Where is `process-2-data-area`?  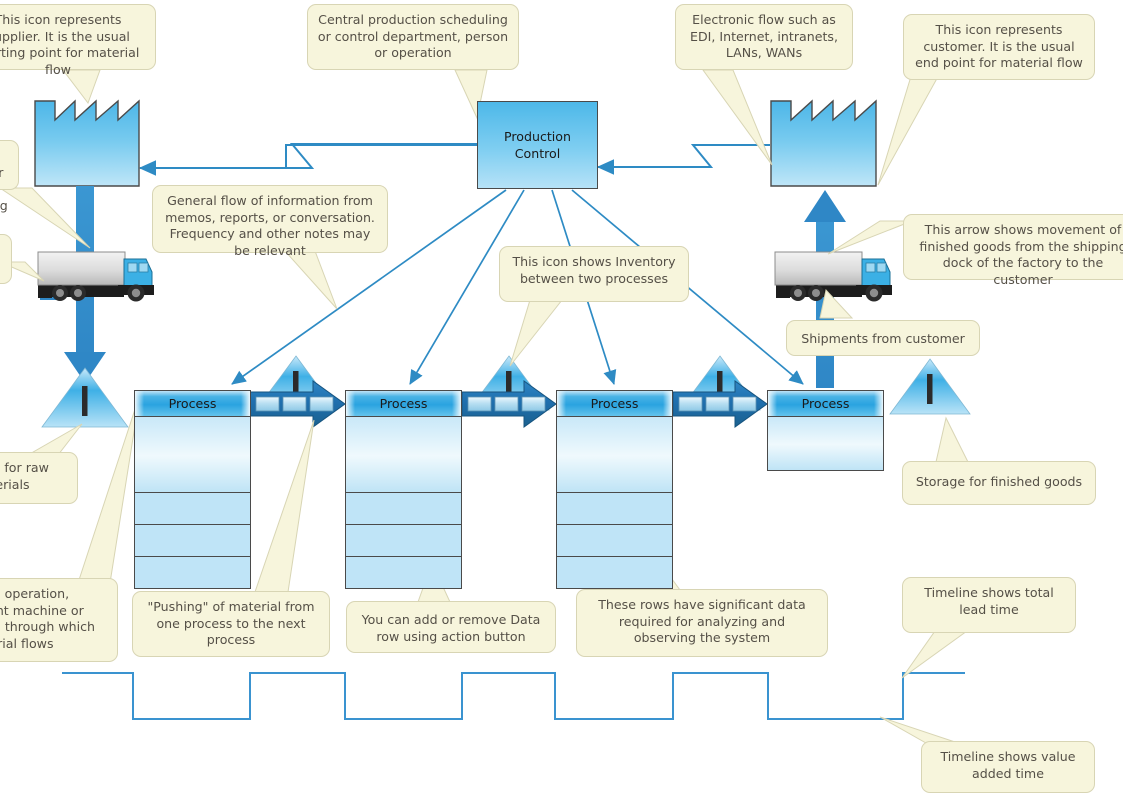
process-2-data-area is located at coordinates (403, 455).